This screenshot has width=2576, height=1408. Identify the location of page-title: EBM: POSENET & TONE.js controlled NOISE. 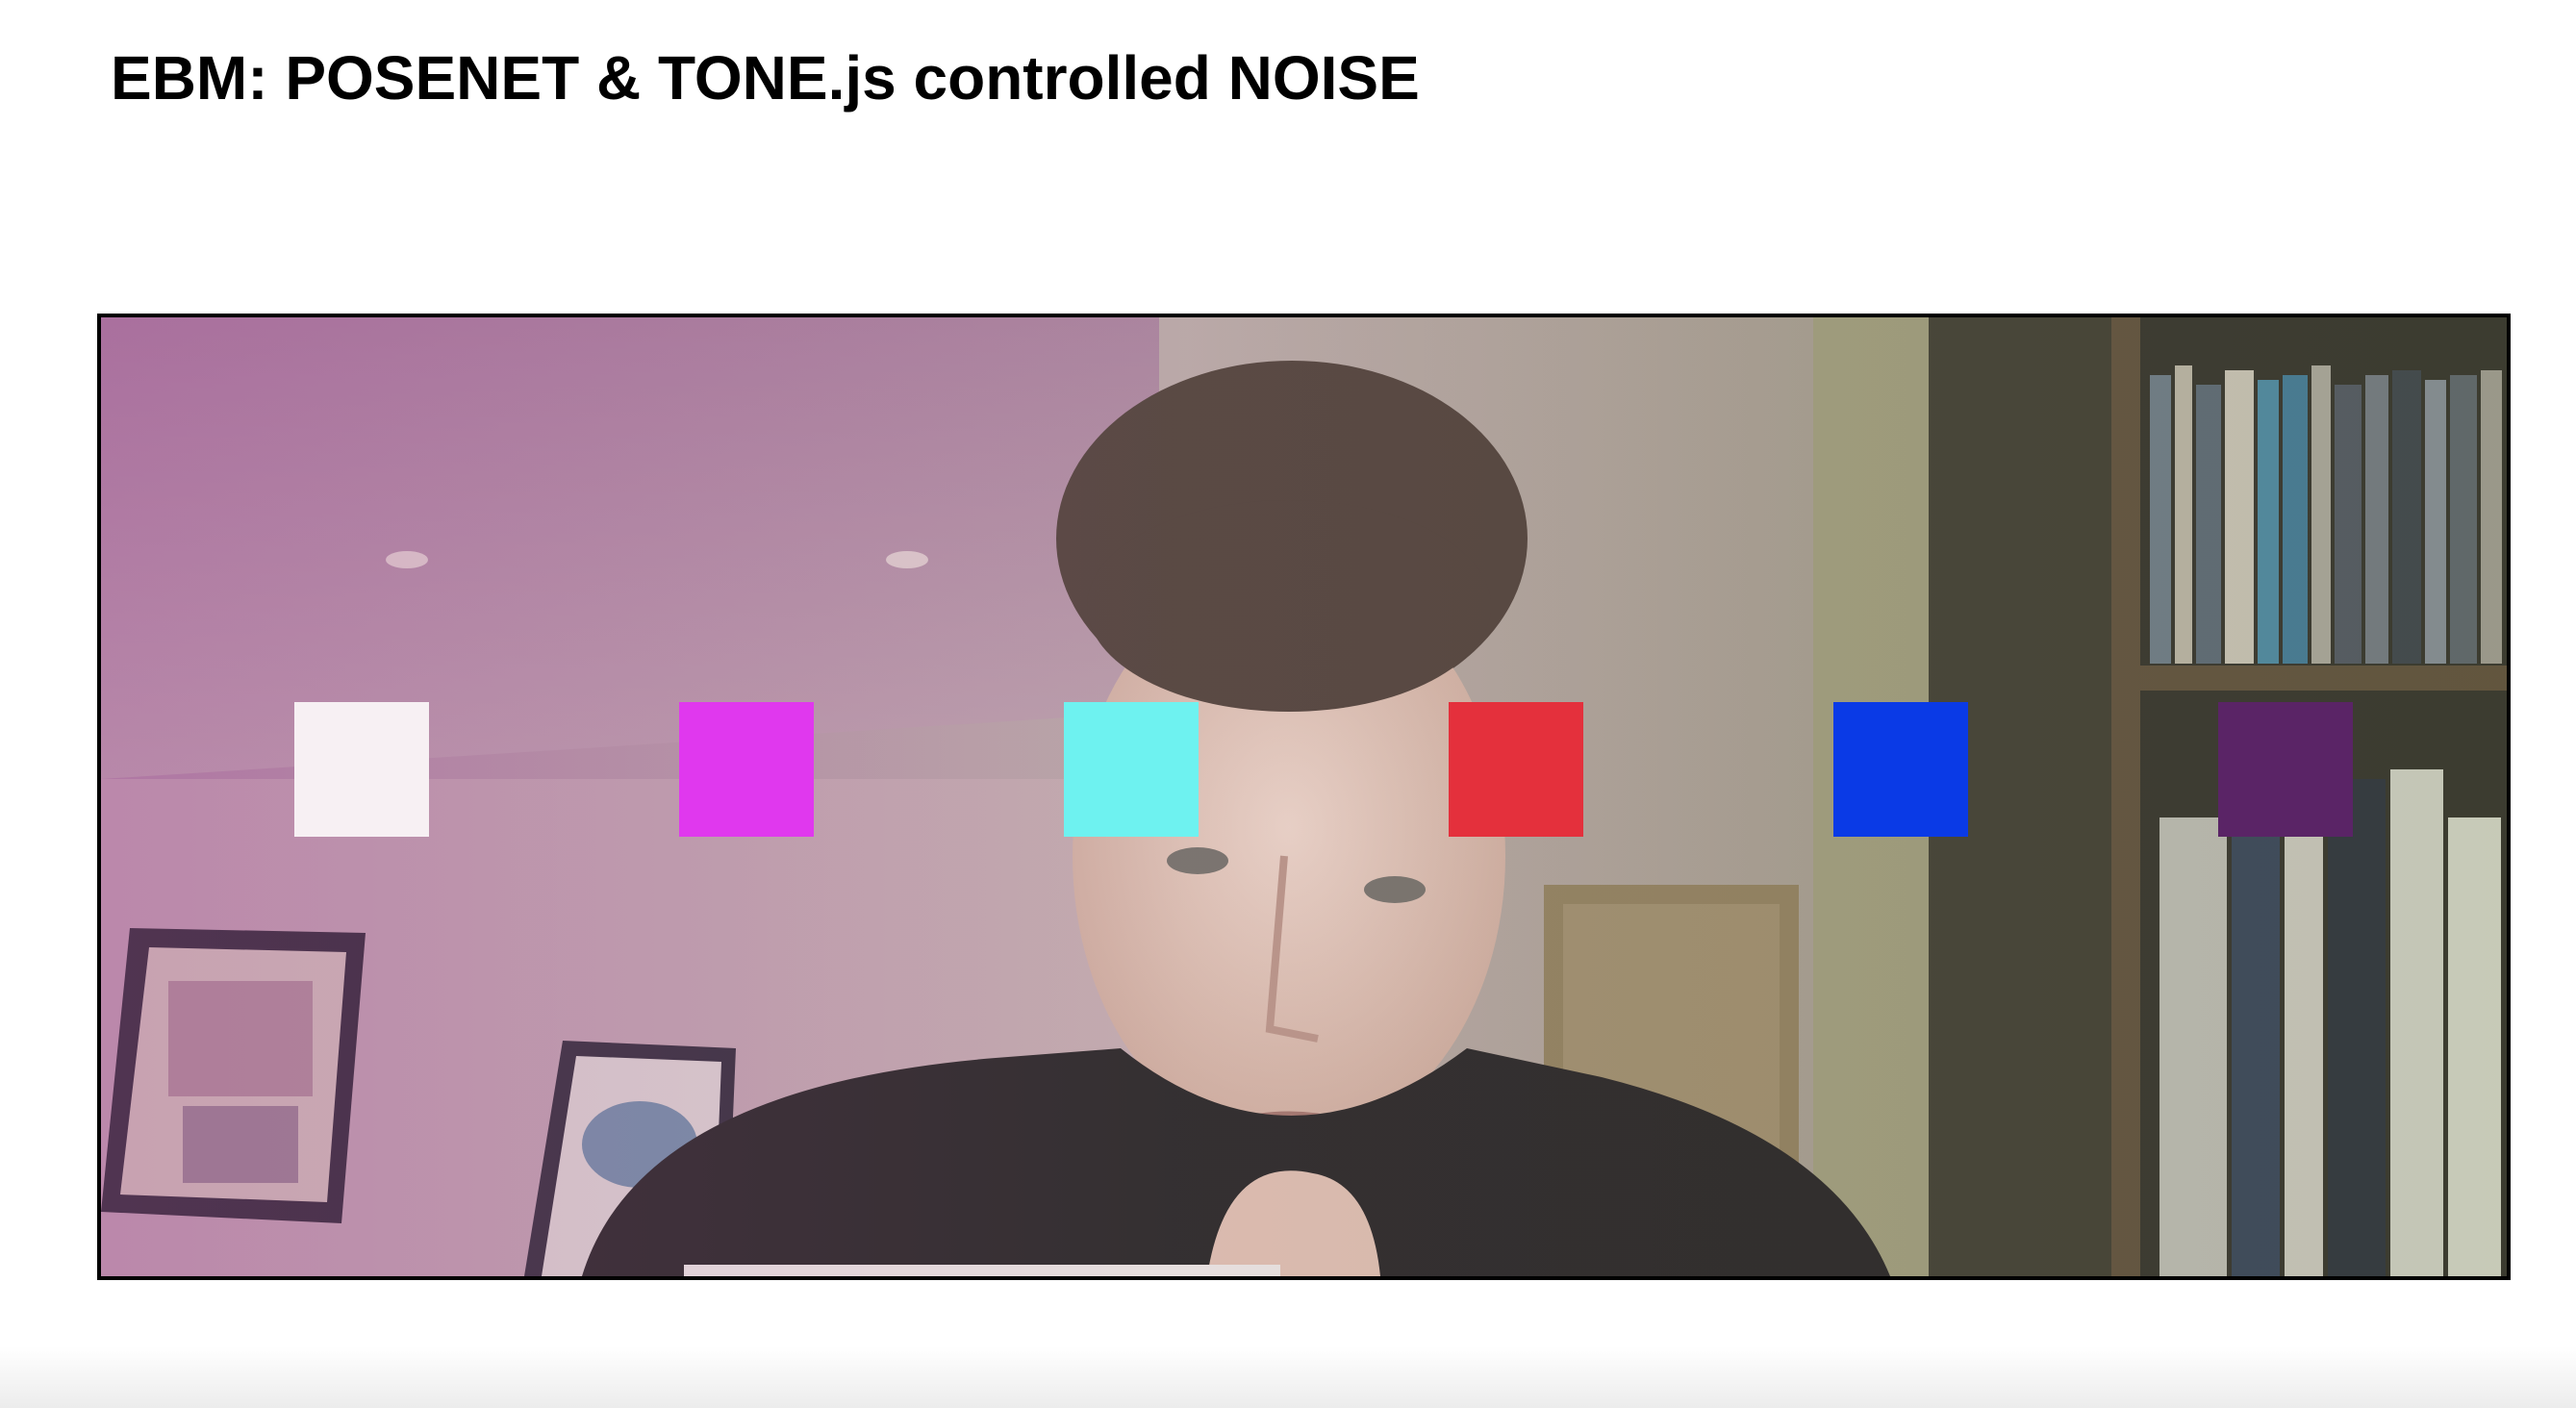
(766, 78).